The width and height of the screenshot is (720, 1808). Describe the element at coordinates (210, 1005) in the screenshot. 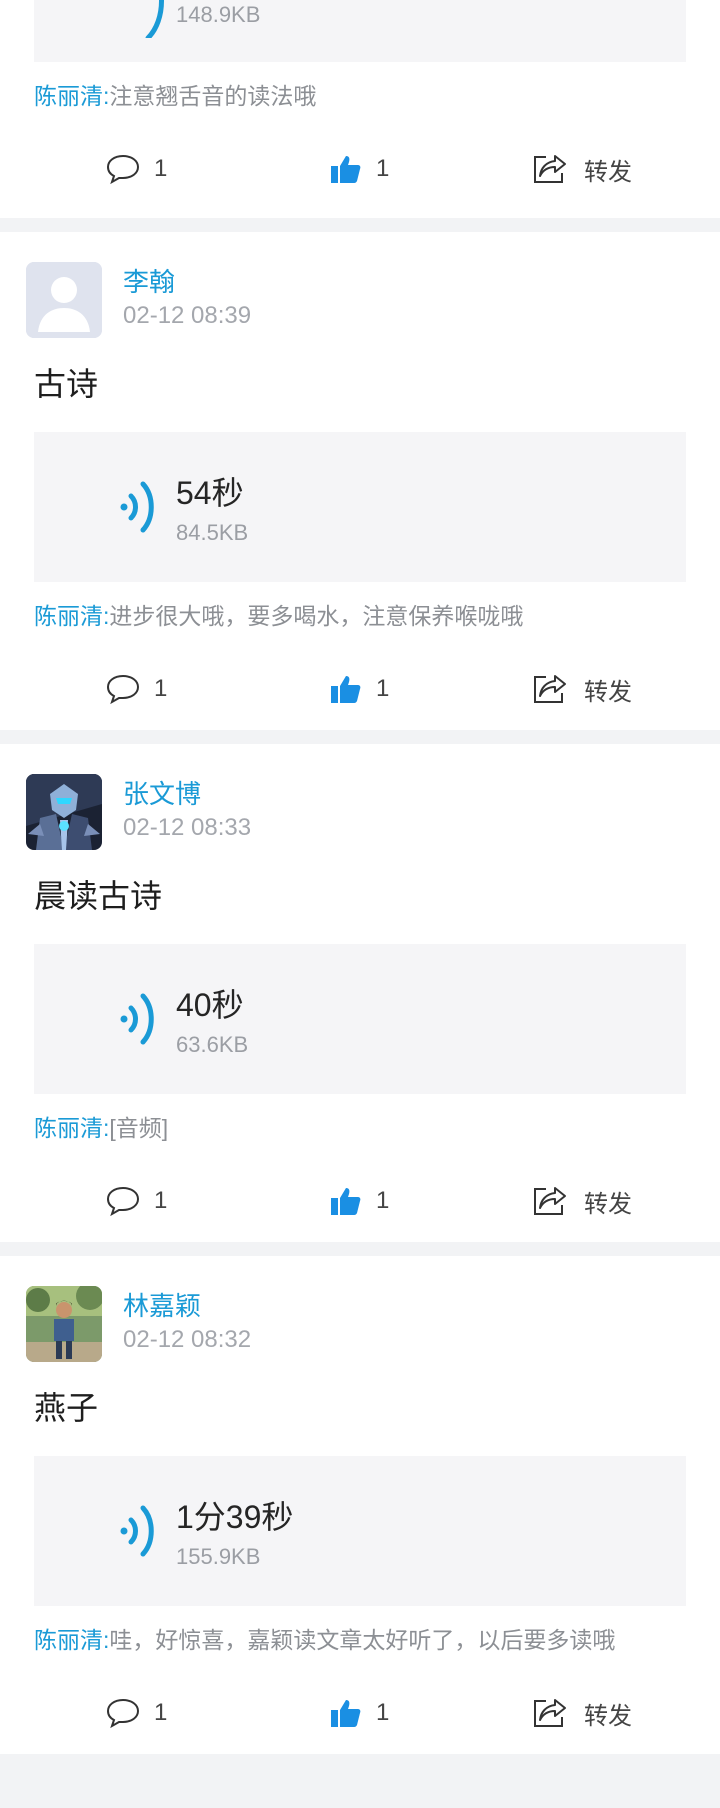

I see `audio-duration: 40秒` at that location.